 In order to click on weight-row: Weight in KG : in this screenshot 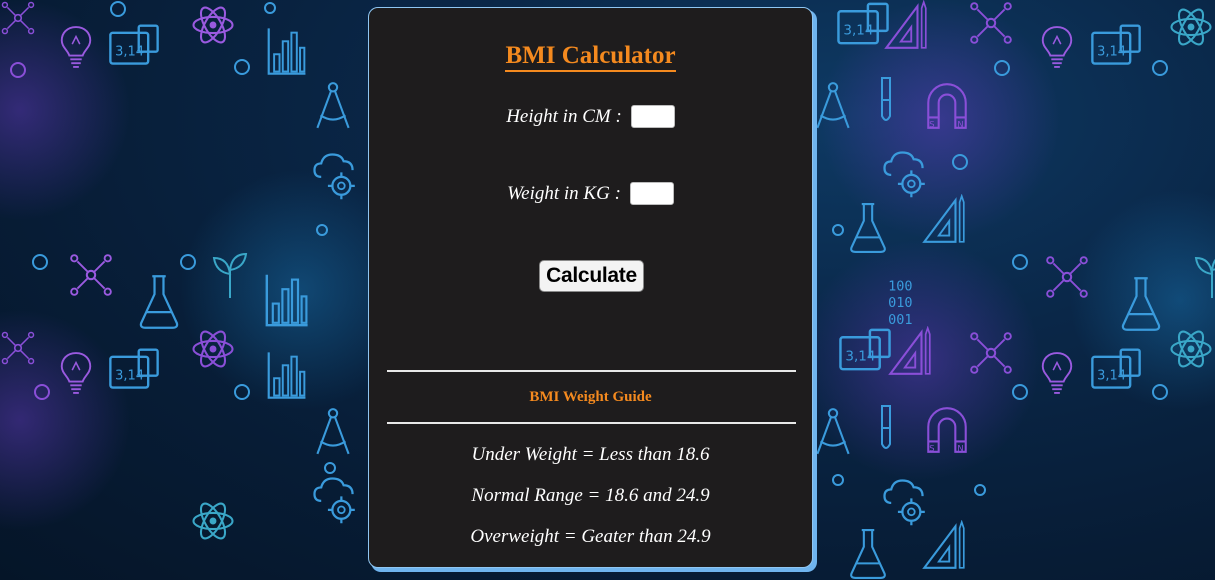, I will do `click(590, 193)`.